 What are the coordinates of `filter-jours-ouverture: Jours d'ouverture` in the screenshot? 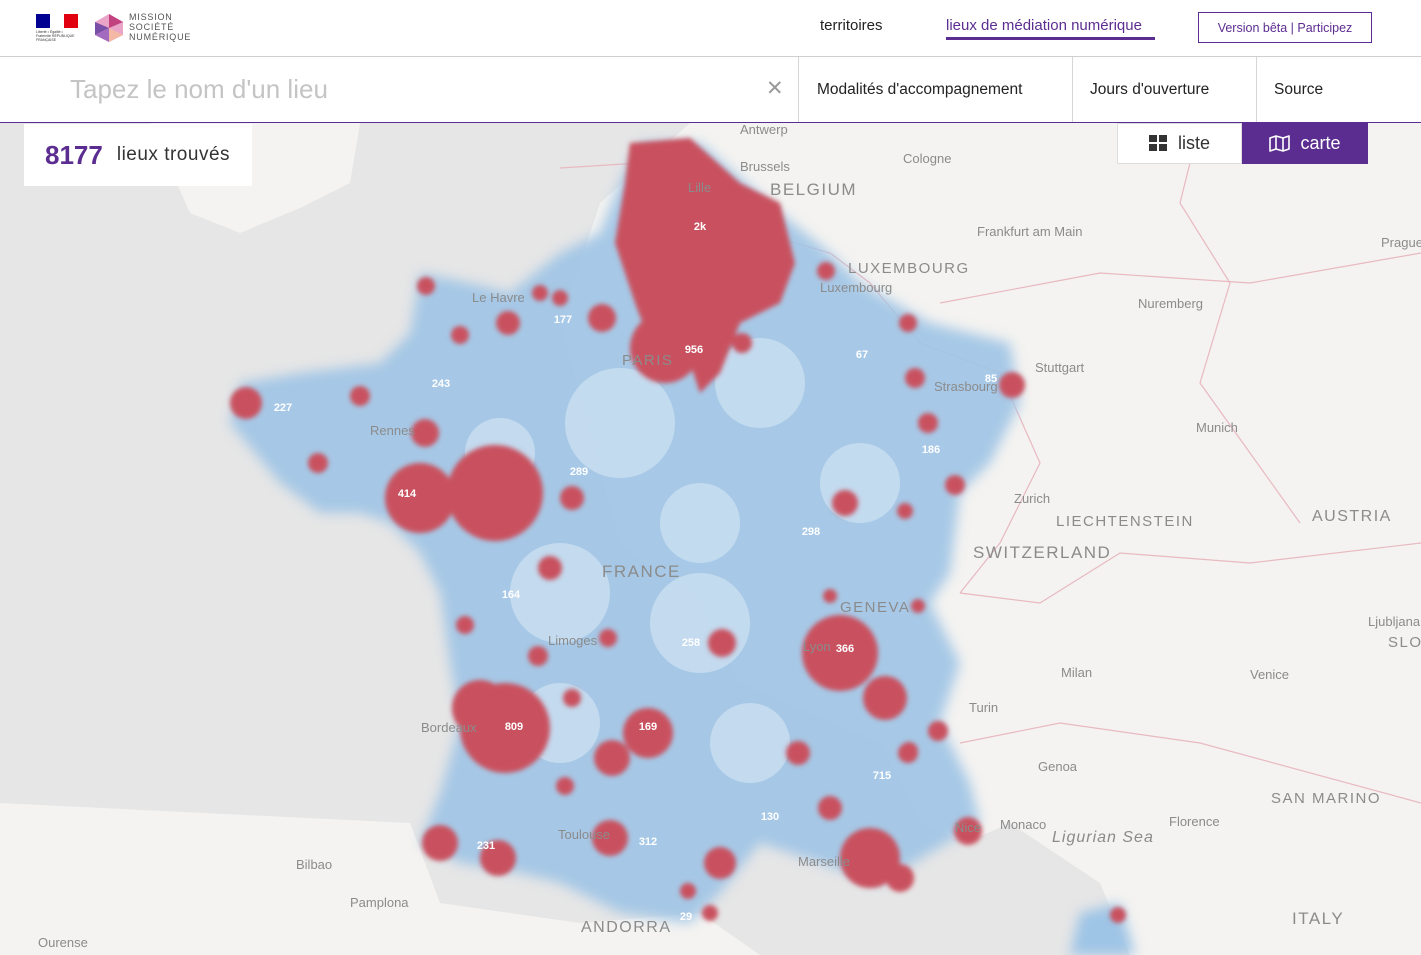 It's located at (1165, 89).